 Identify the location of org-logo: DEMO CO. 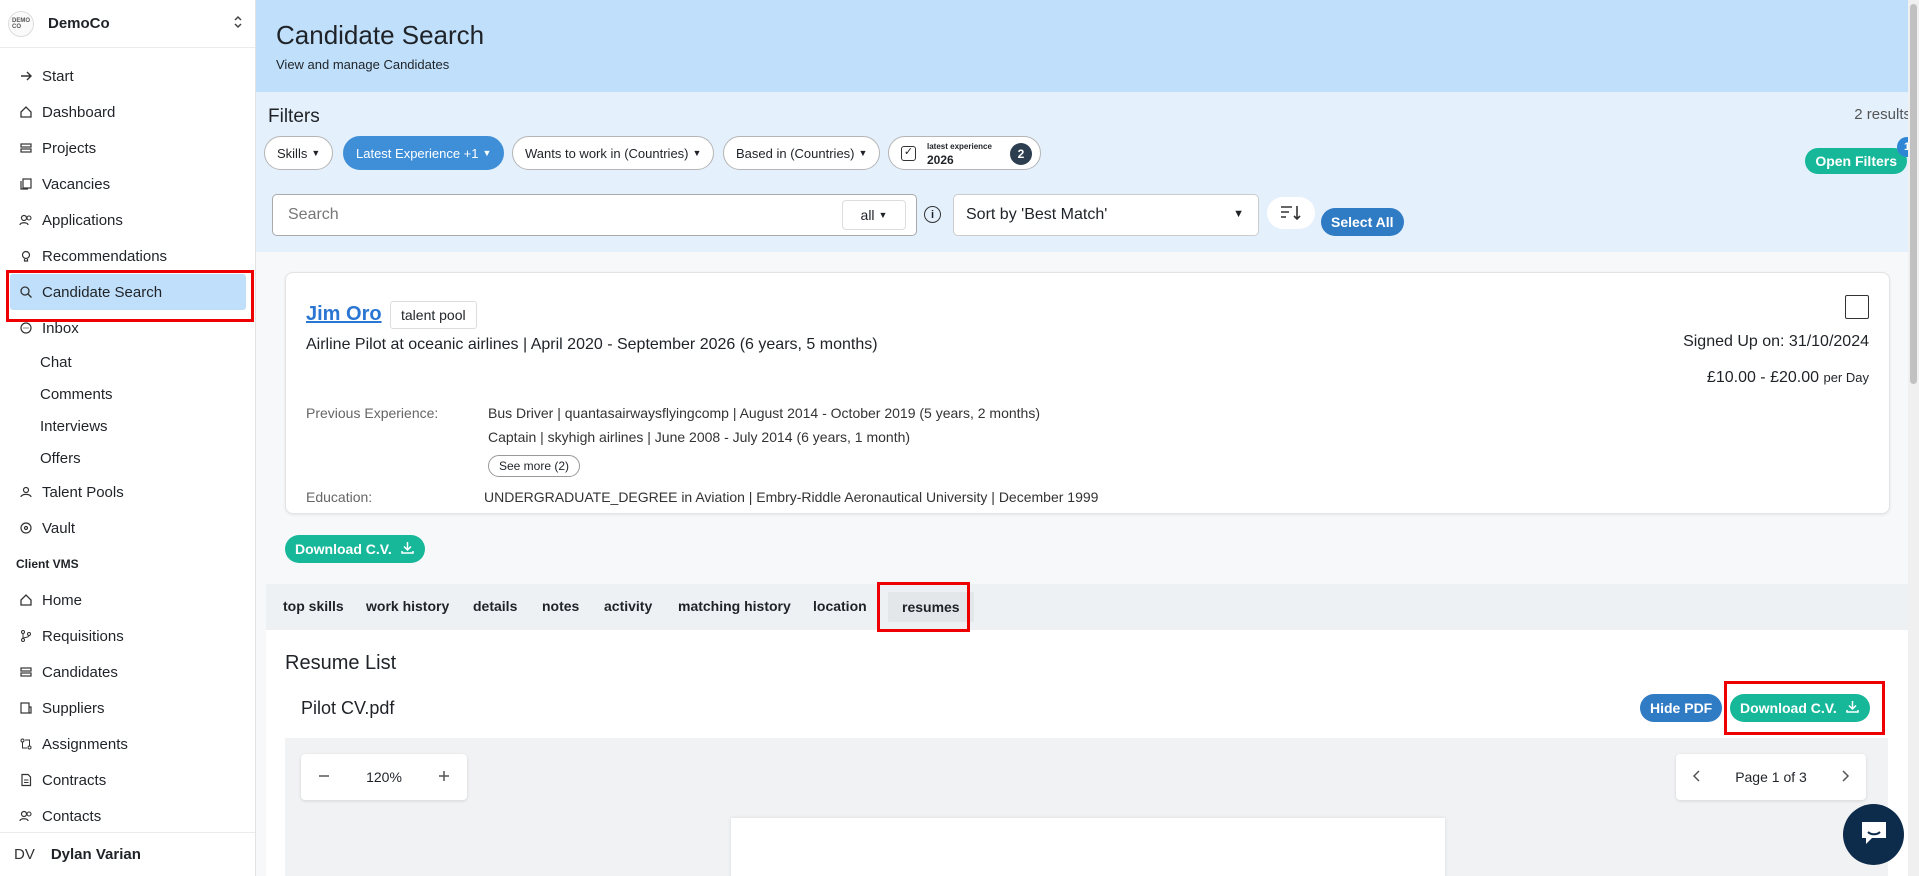
(21, 23).